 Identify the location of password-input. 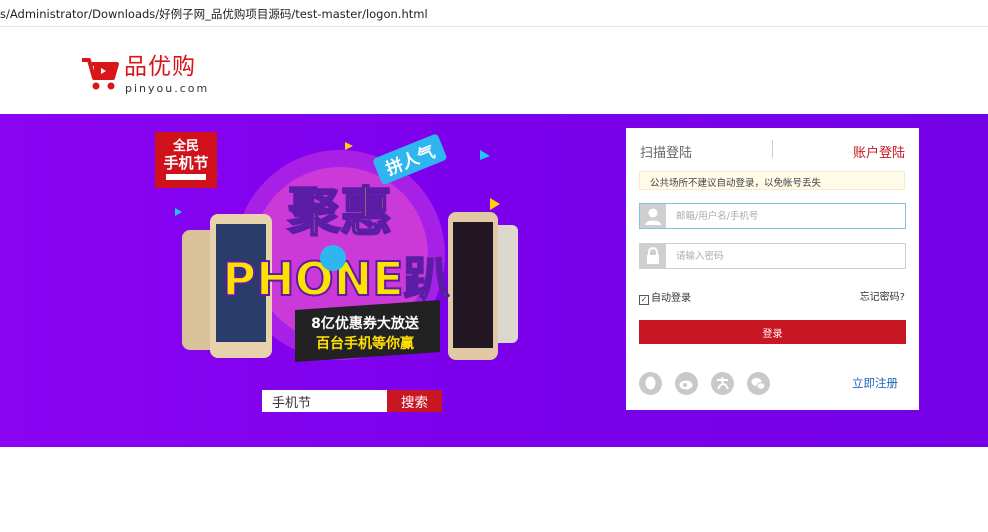
(788, 256).